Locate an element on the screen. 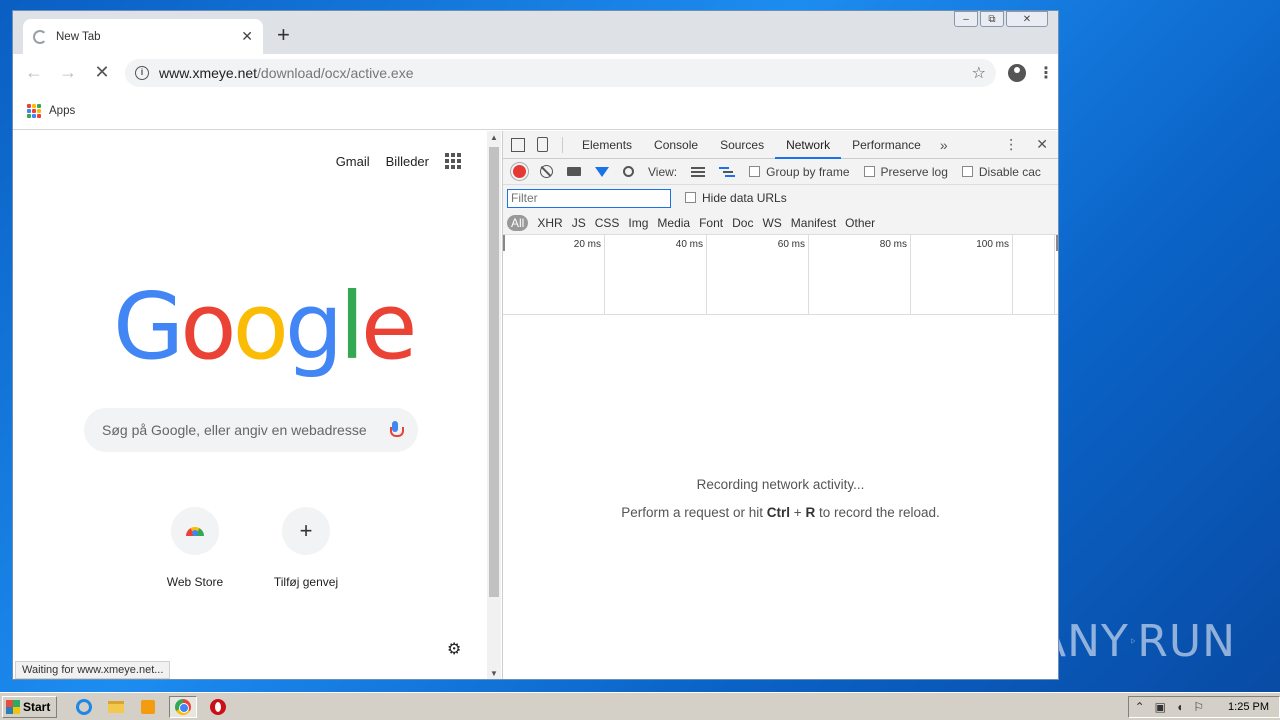 The width and height of the screenshot is (1280, 720). scroll-up-arrow-icon: ▲ is located at coordinates (494, 137).